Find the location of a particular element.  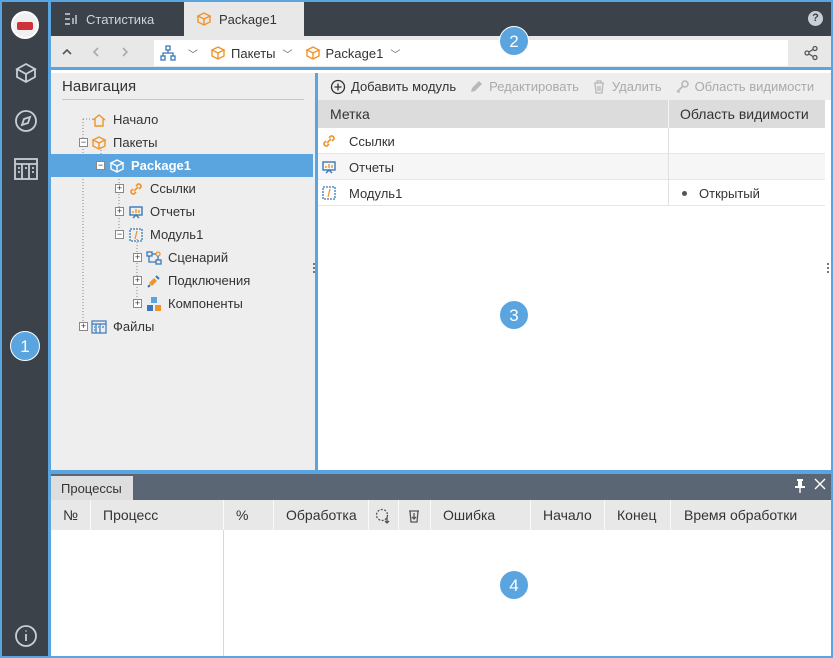

breadcrumb: ﹀ Пакеты ﹀ Package1 ﹀ is located at coordinates (471, 53).